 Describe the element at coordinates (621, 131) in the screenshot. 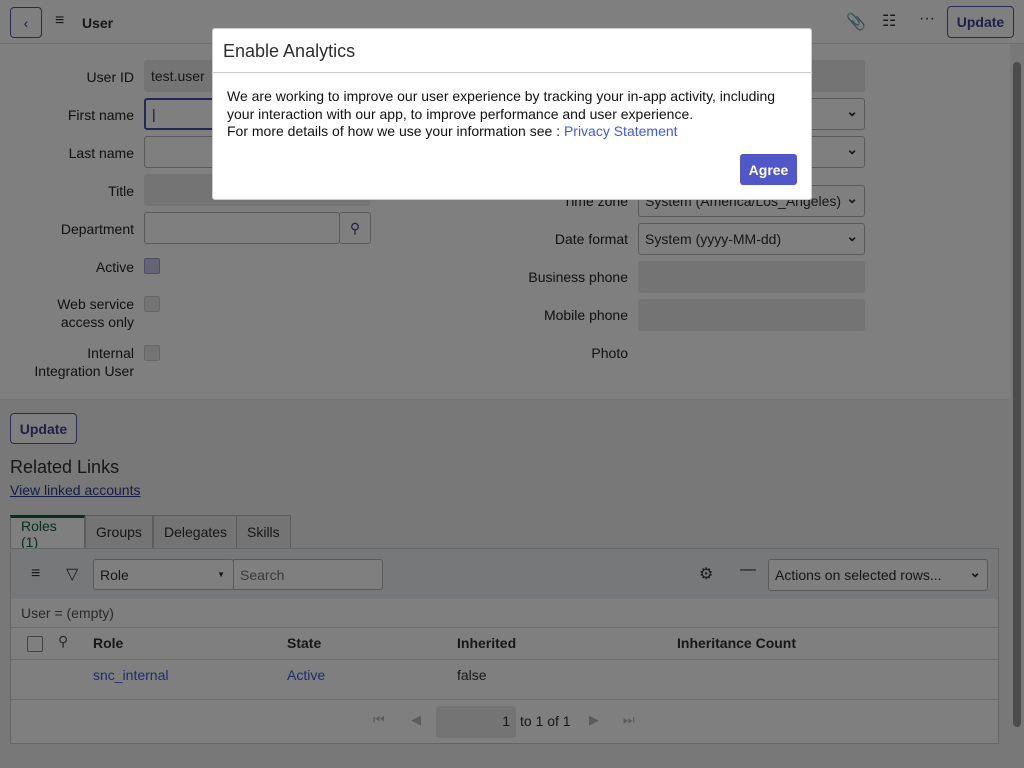

I see `privacy-statement-link: Privacy Statement` at that location.